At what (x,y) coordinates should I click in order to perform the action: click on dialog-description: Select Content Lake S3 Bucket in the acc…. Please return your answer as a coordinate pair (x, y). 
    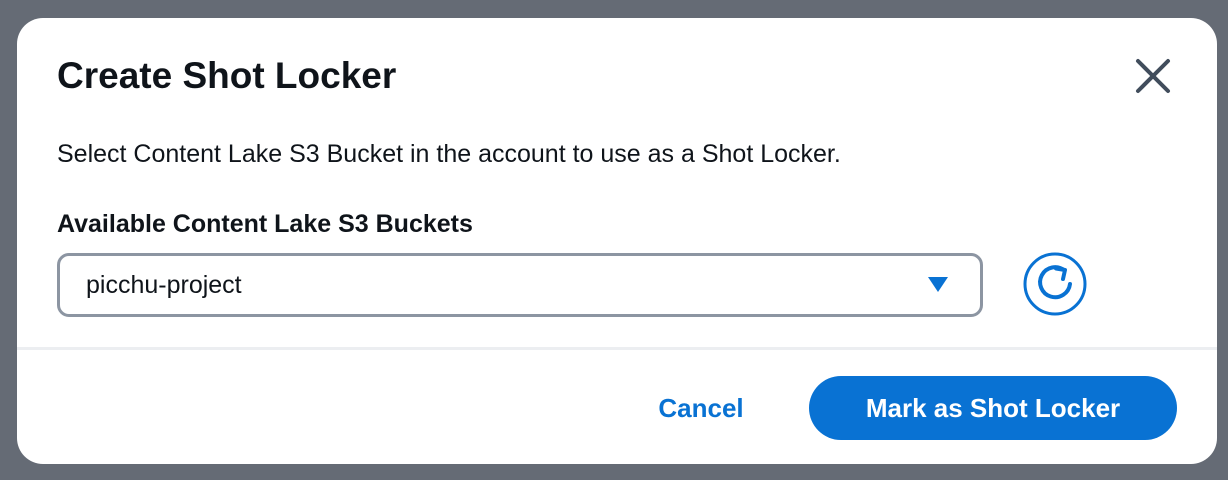
    Looking at the image, I should click on (449, 154).